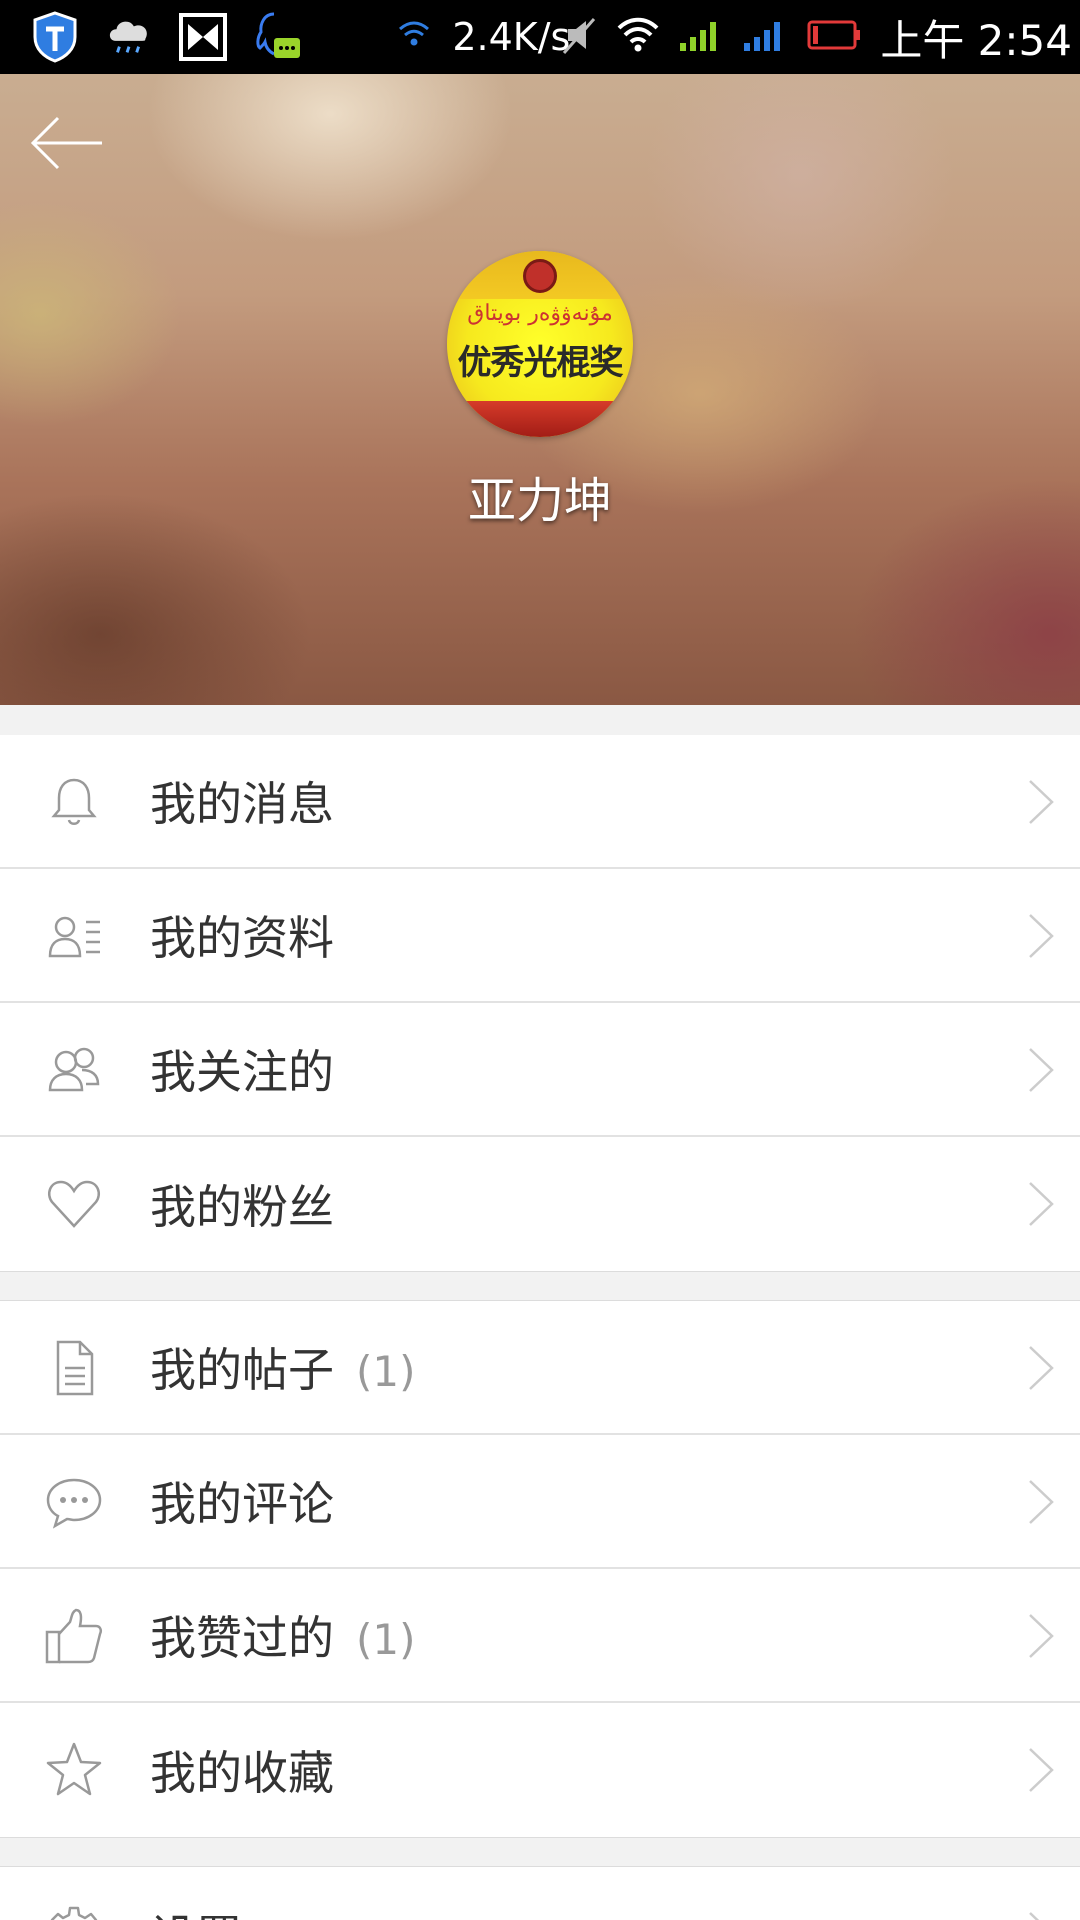 The height and width of the screenshot is (1920, 1080). Describe the element at coordinates (242, 1773) in the screenshot. I see `menu-item-label: 我的收藏` at that location.